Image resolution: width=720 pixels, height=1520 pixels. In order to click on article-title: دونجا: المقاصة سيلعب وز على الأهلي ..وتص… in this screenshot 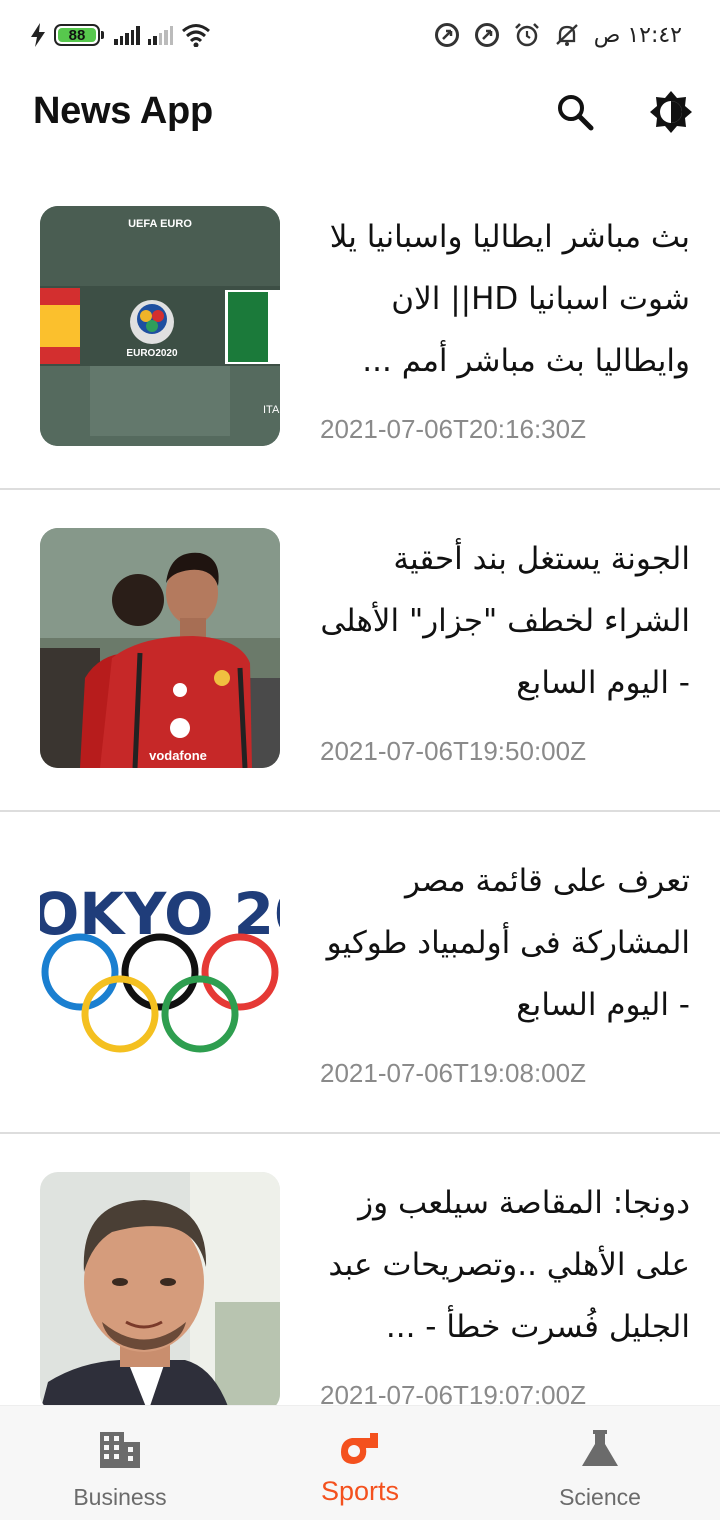, I will do `click(509, 1265)`.